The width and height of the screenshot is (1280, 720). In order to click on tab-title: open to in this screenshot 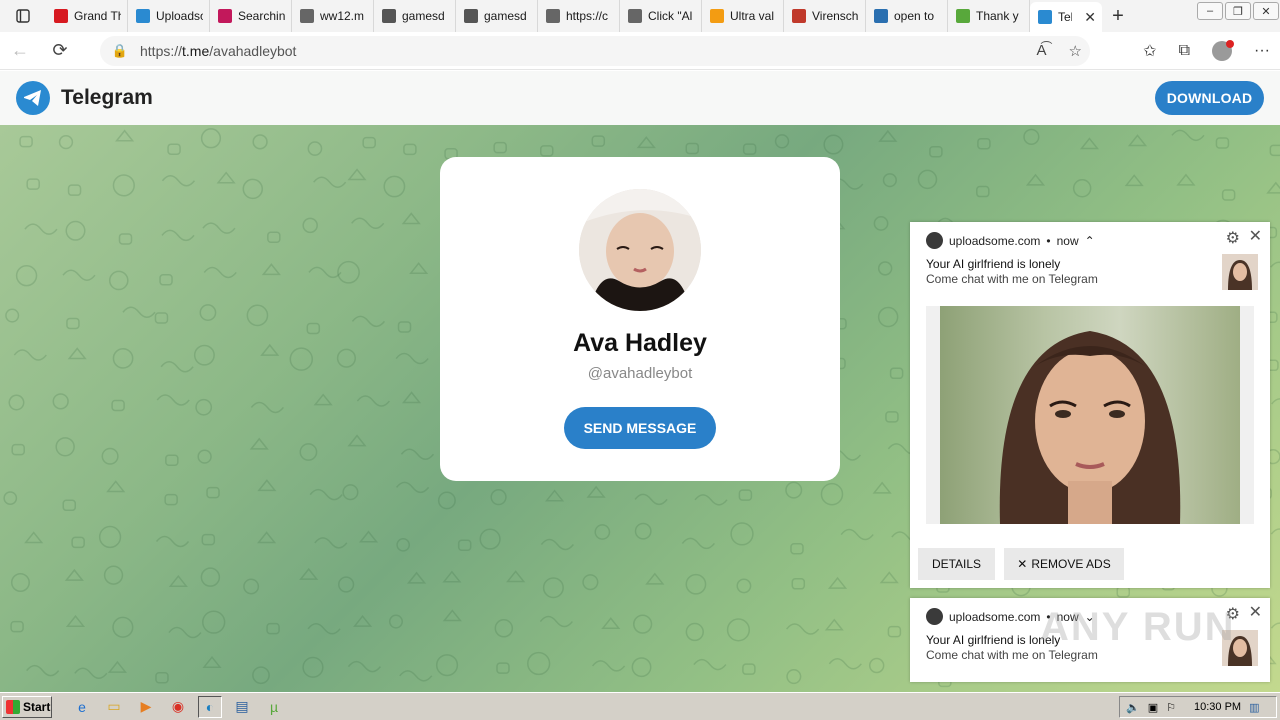, I will do `click(914, 16)`.